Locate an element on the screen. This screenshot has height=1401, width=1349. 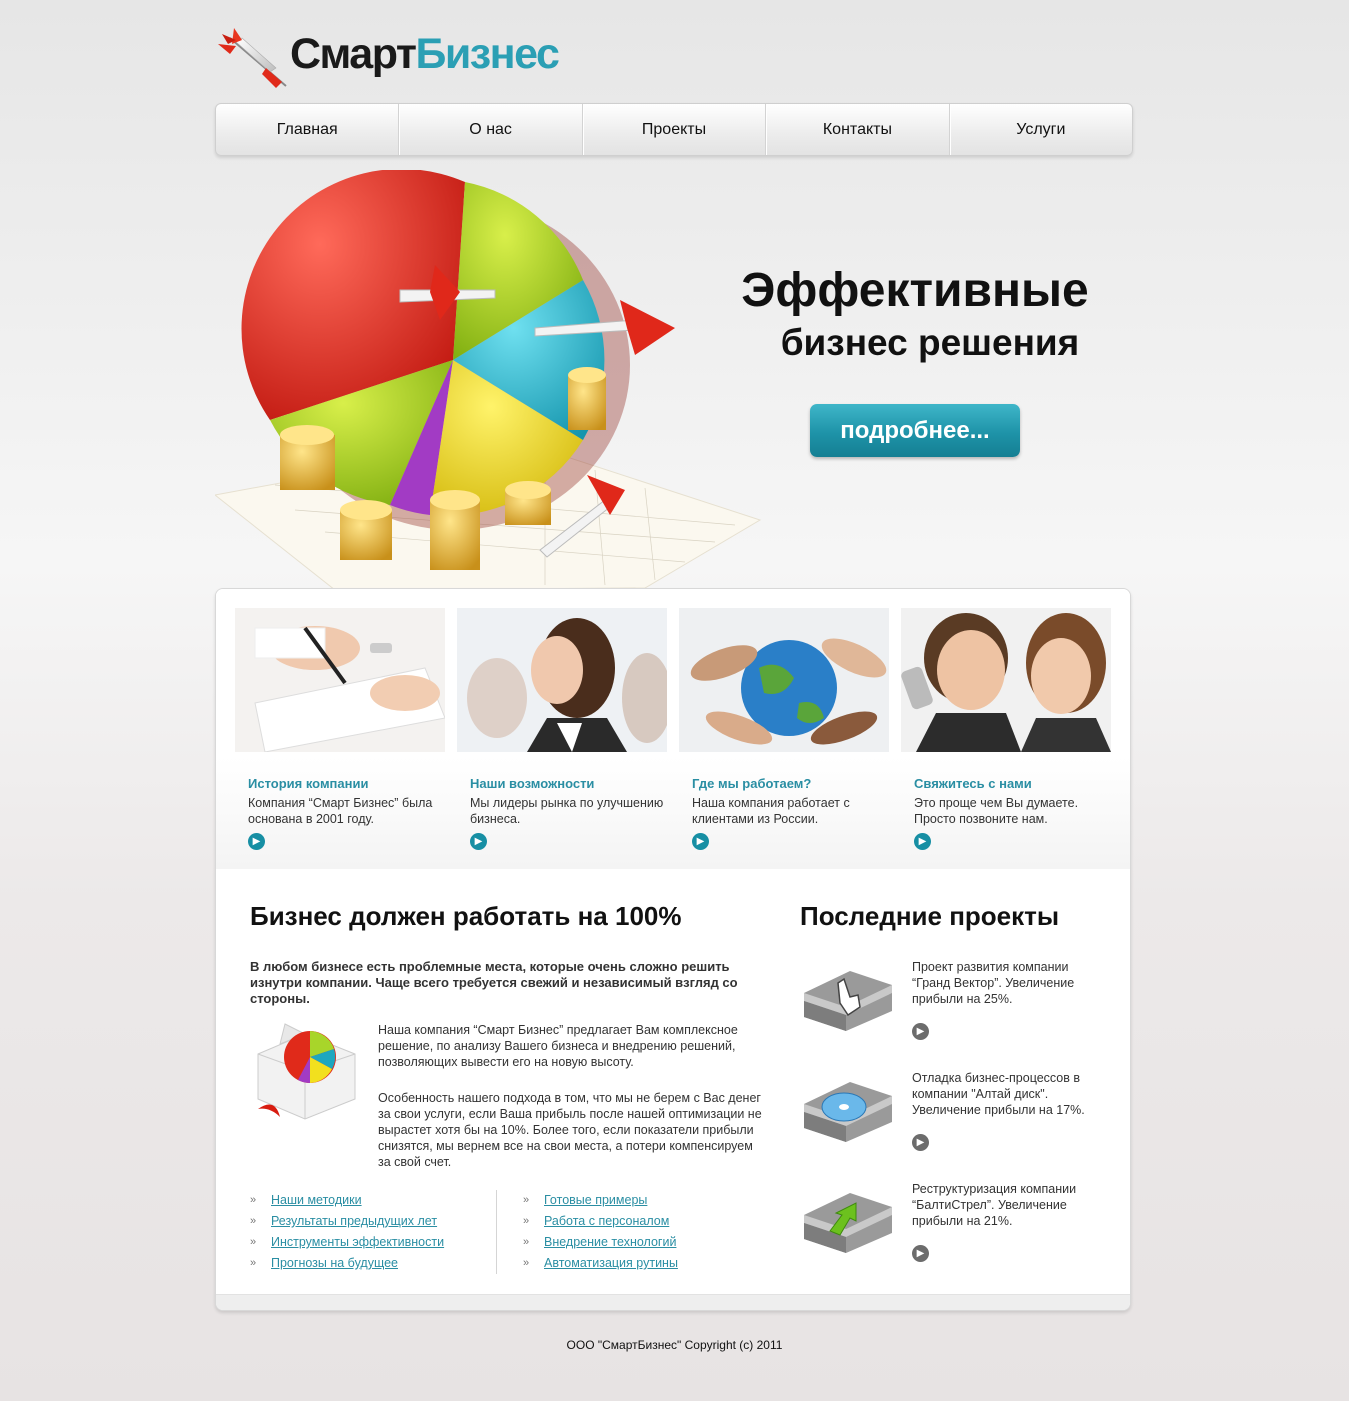
list-item: » Автоматизация рутины is located at coordinates (600, 1263).